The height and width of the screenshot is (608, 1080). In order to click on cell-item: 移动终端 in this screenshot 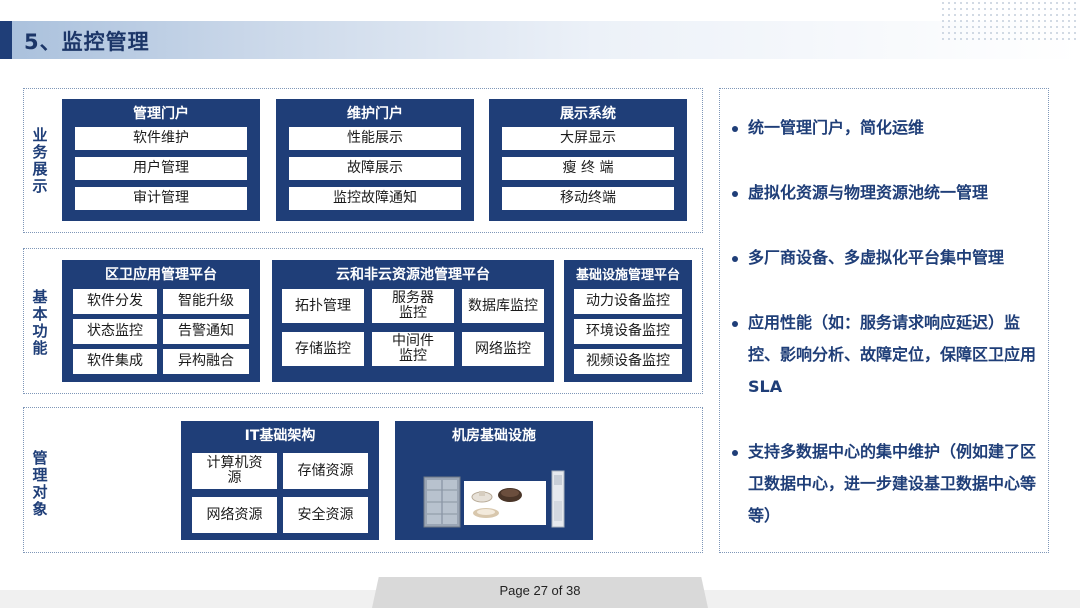, I will do `click(588, 198)`.